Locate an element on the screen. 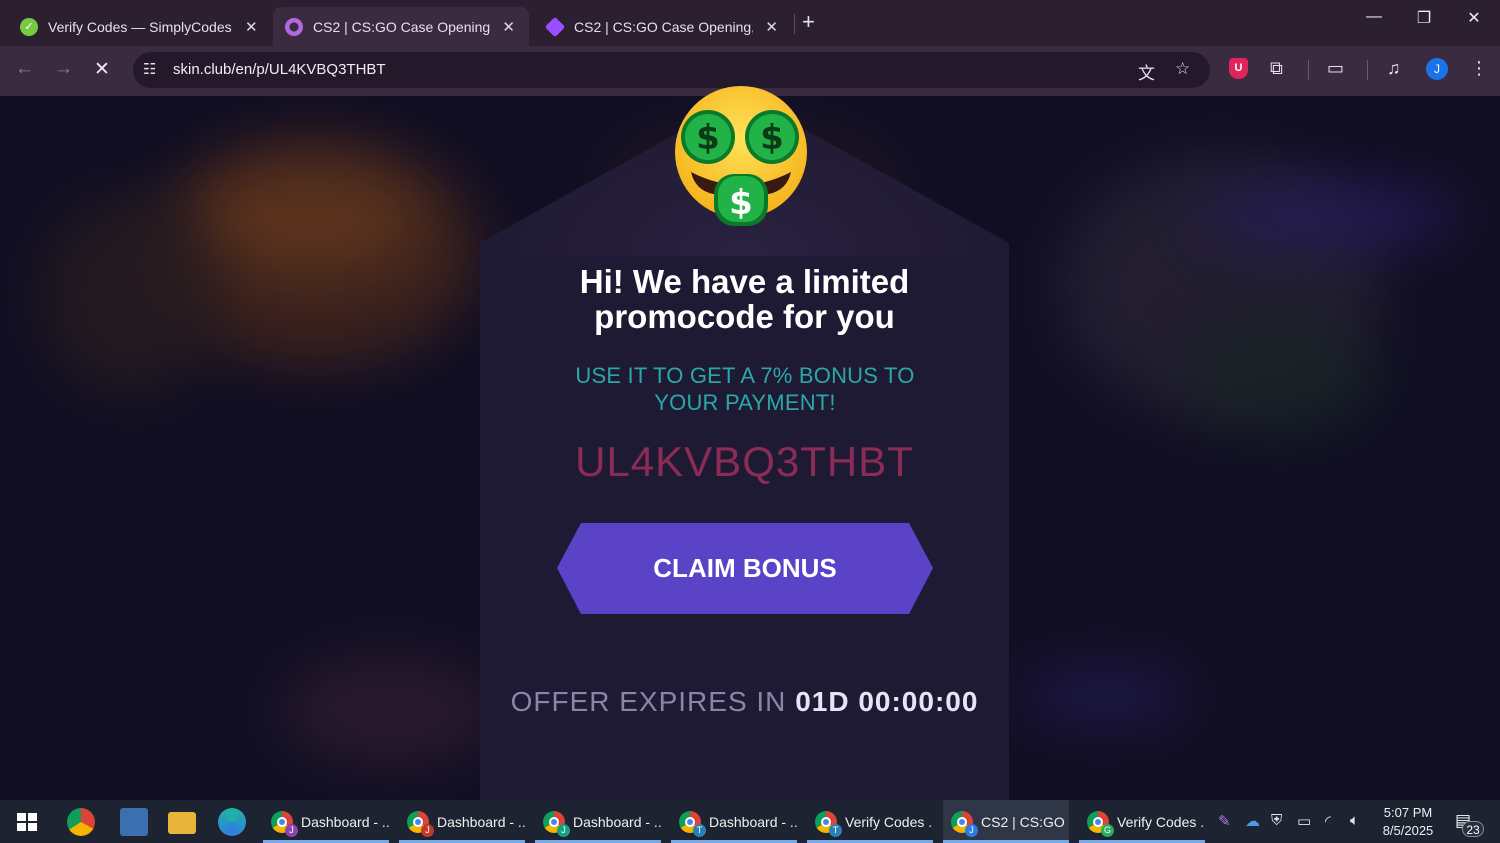 This screenshot has width=1500, height=843. site-info-icon: ☷ is located at coordinates (149, 69).